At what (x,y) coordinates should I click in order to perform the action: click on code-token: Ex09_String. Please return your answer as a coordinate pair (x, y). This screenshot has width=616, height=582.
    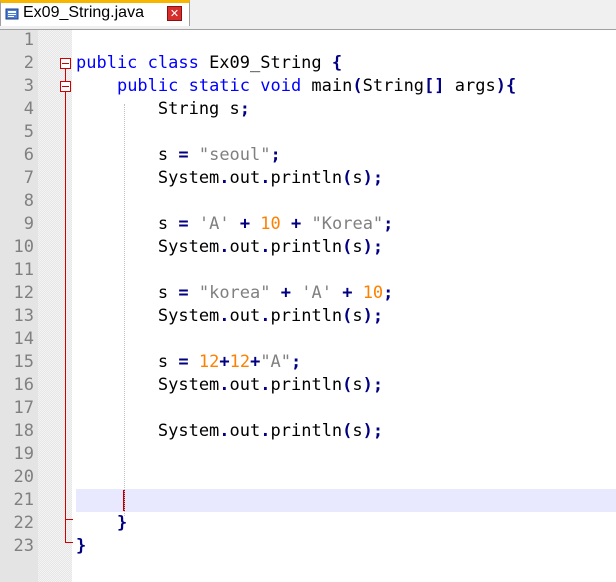
    Looking at the image, I should click on (270, 63).